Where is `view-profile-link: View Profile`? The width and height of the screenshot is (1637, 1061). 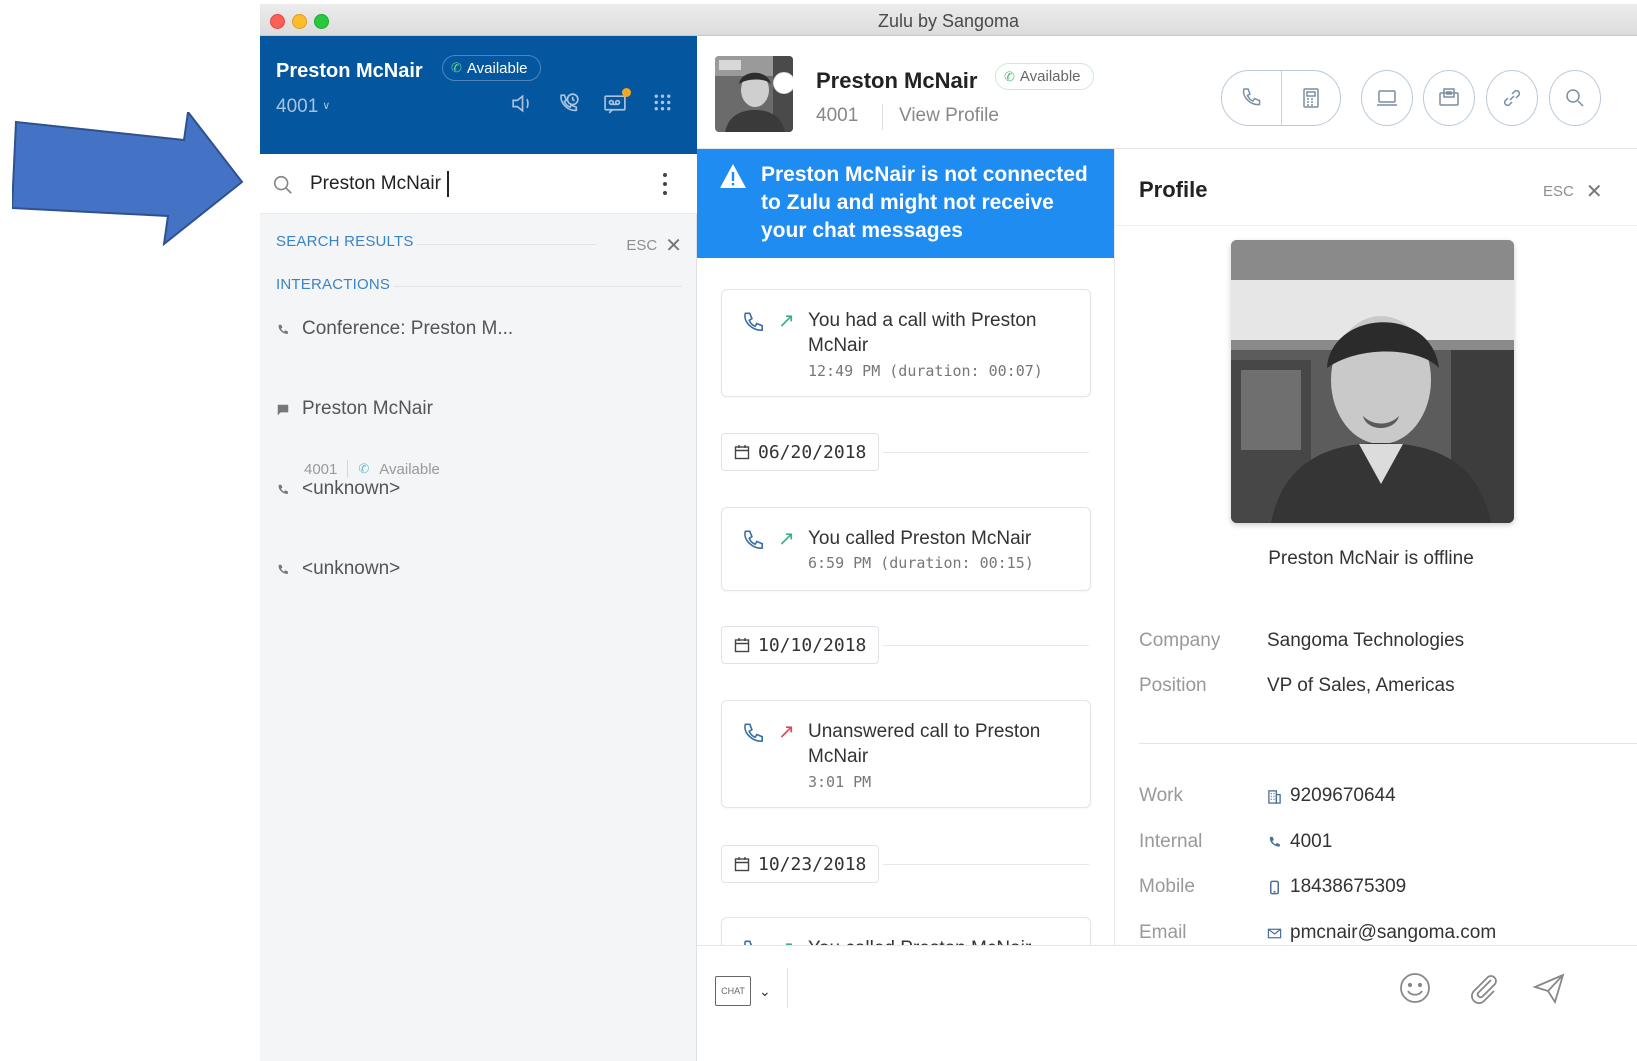 view-profile-link: View Profile is located at coordinates (949, 116).